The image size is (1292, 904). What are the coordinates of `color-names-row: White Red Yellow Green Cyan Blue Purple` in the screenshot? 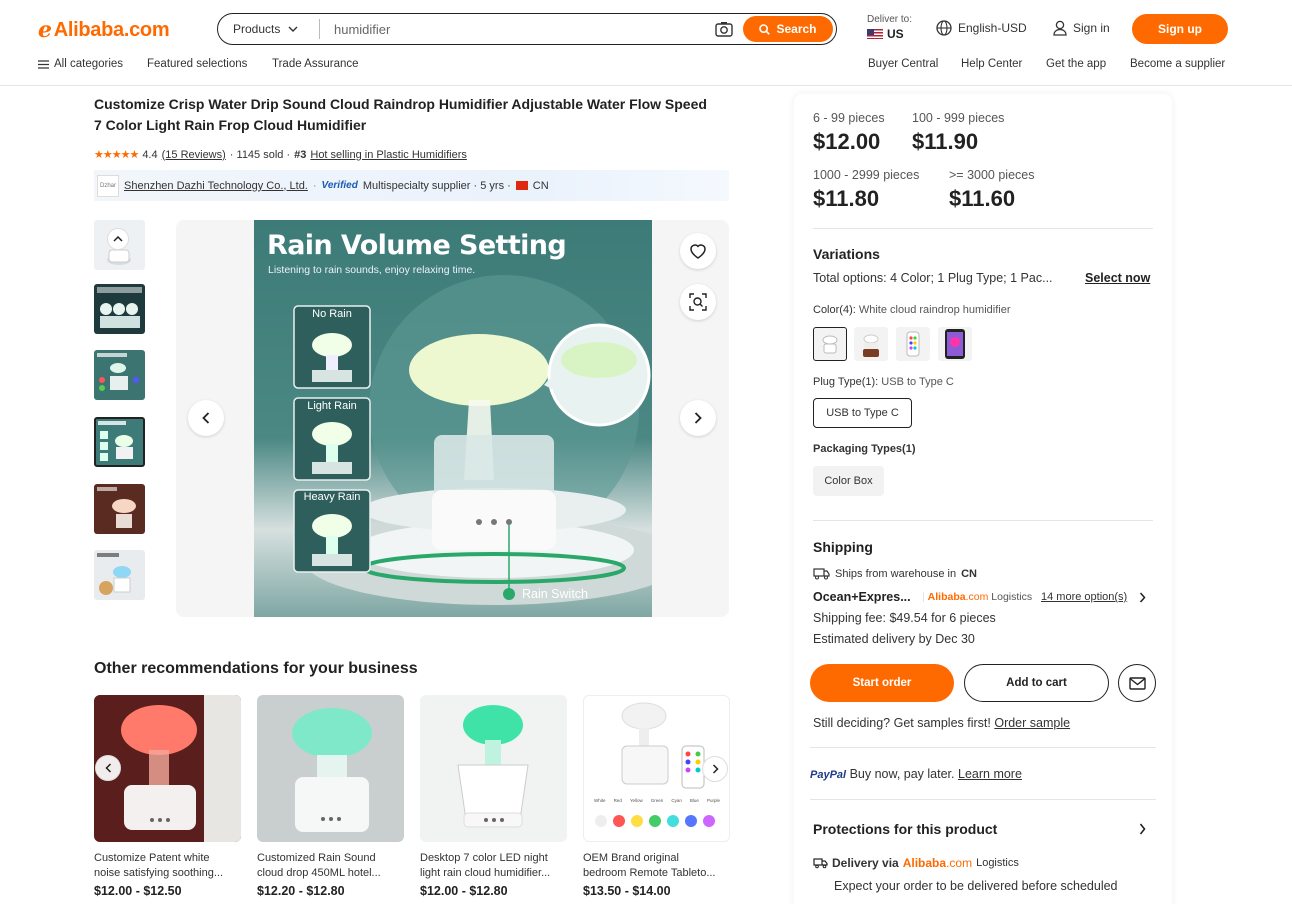 It's located at (657, 800).